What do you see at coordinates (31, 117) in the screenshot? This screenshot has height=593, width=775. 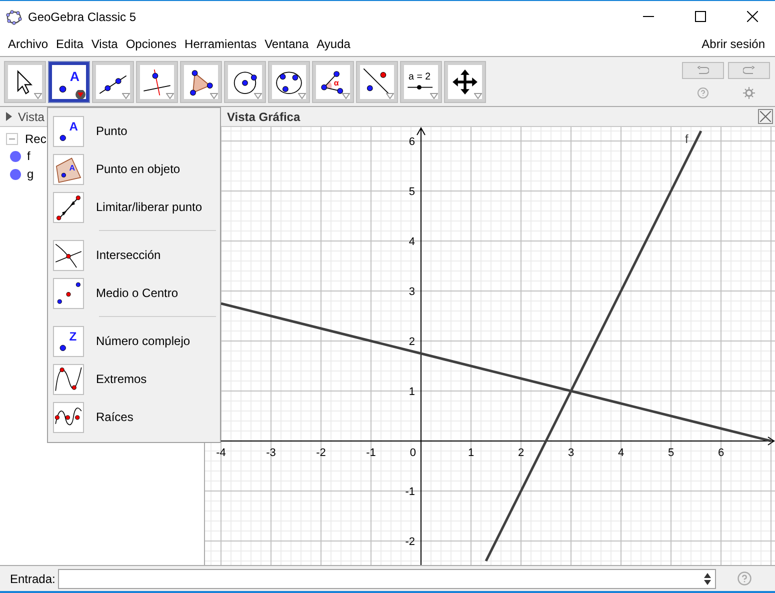 I see `panel-title: Vista` at bounding box center [31, 117].